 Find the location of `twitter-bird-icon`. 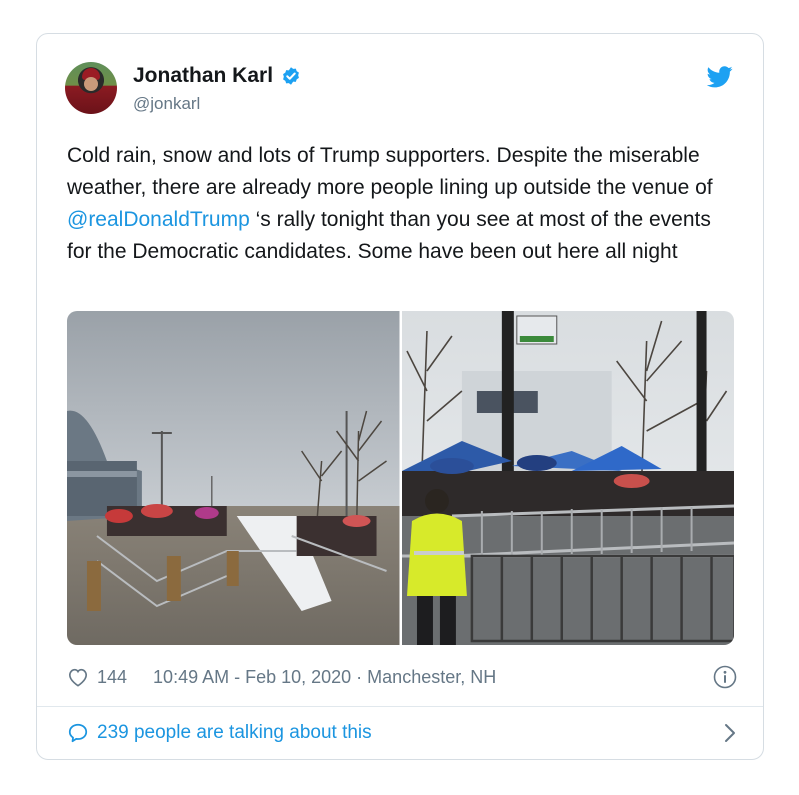

twitter-bird-icon is located at coordinates (720, 77).